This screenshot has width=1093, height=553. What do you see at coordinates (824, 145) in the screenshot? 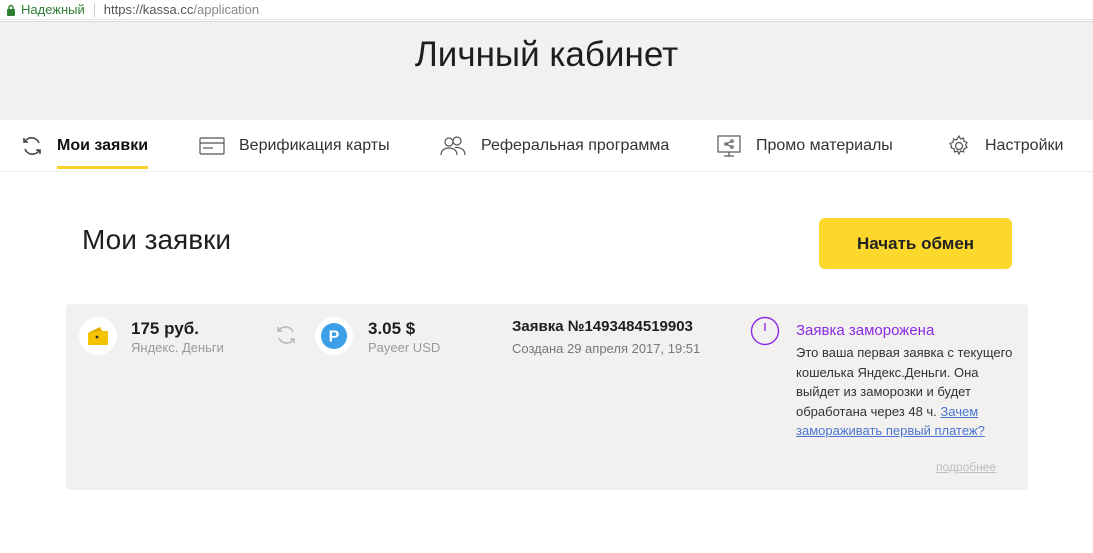
I see `tab-label: Промо материалы` at bounding box center [824, 145].